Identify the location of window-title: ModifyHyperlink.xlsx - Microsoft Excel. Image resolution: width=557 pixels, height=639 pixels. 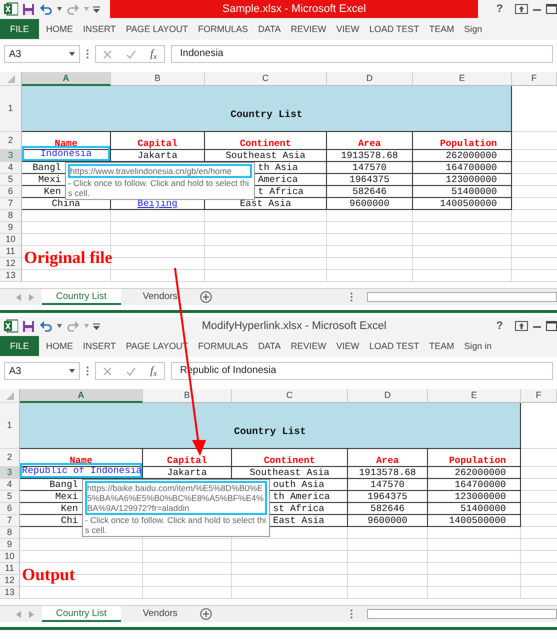
(294, 326).